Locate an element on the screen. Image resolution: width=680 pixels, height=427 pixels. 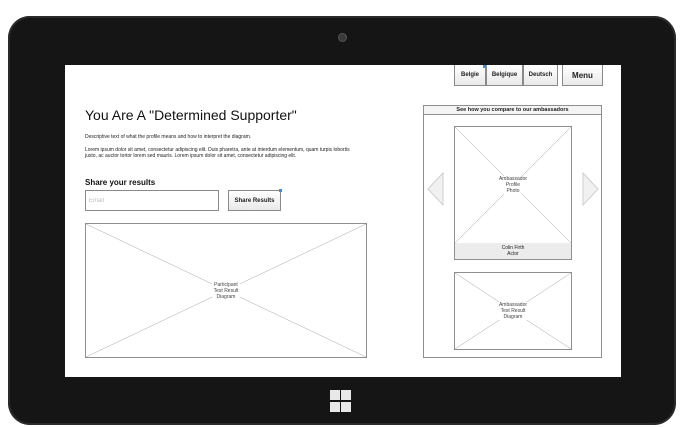
menu-button: Menu is located at coordinates (582, 75).